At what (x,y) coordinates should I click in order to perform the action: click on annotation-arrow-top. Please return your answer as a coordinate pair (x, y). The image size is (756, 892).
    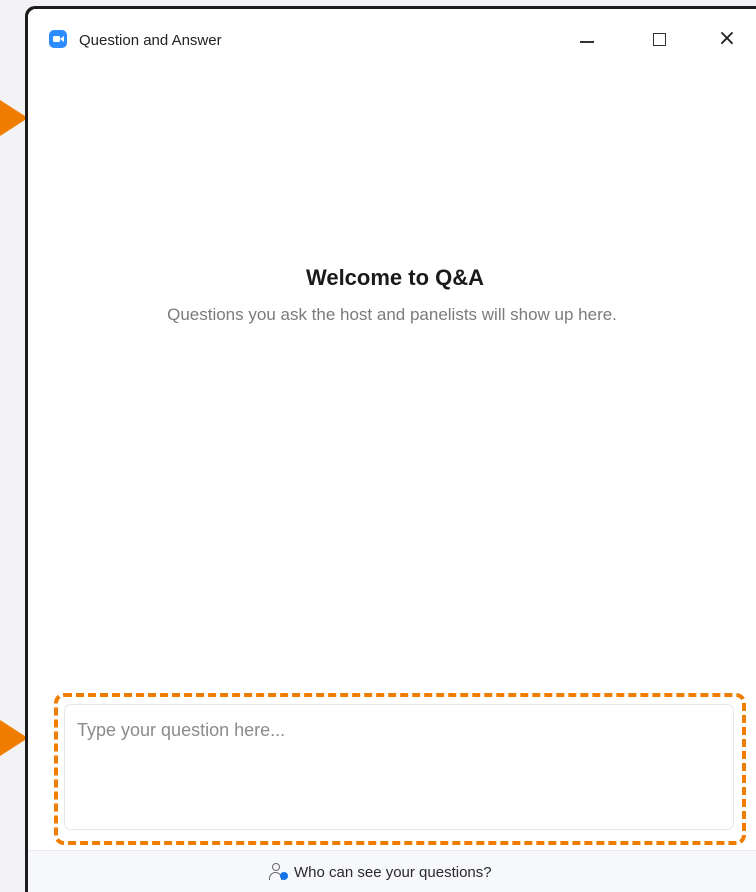
    Looking at the image, I should click on (14, 118).